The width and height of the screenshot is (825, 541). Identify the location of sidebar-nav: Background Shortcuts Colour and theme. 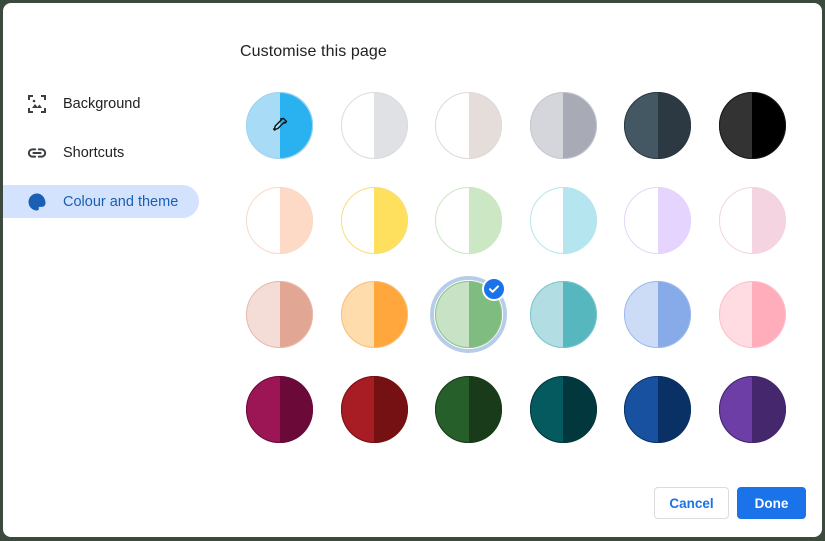
(103, 160).